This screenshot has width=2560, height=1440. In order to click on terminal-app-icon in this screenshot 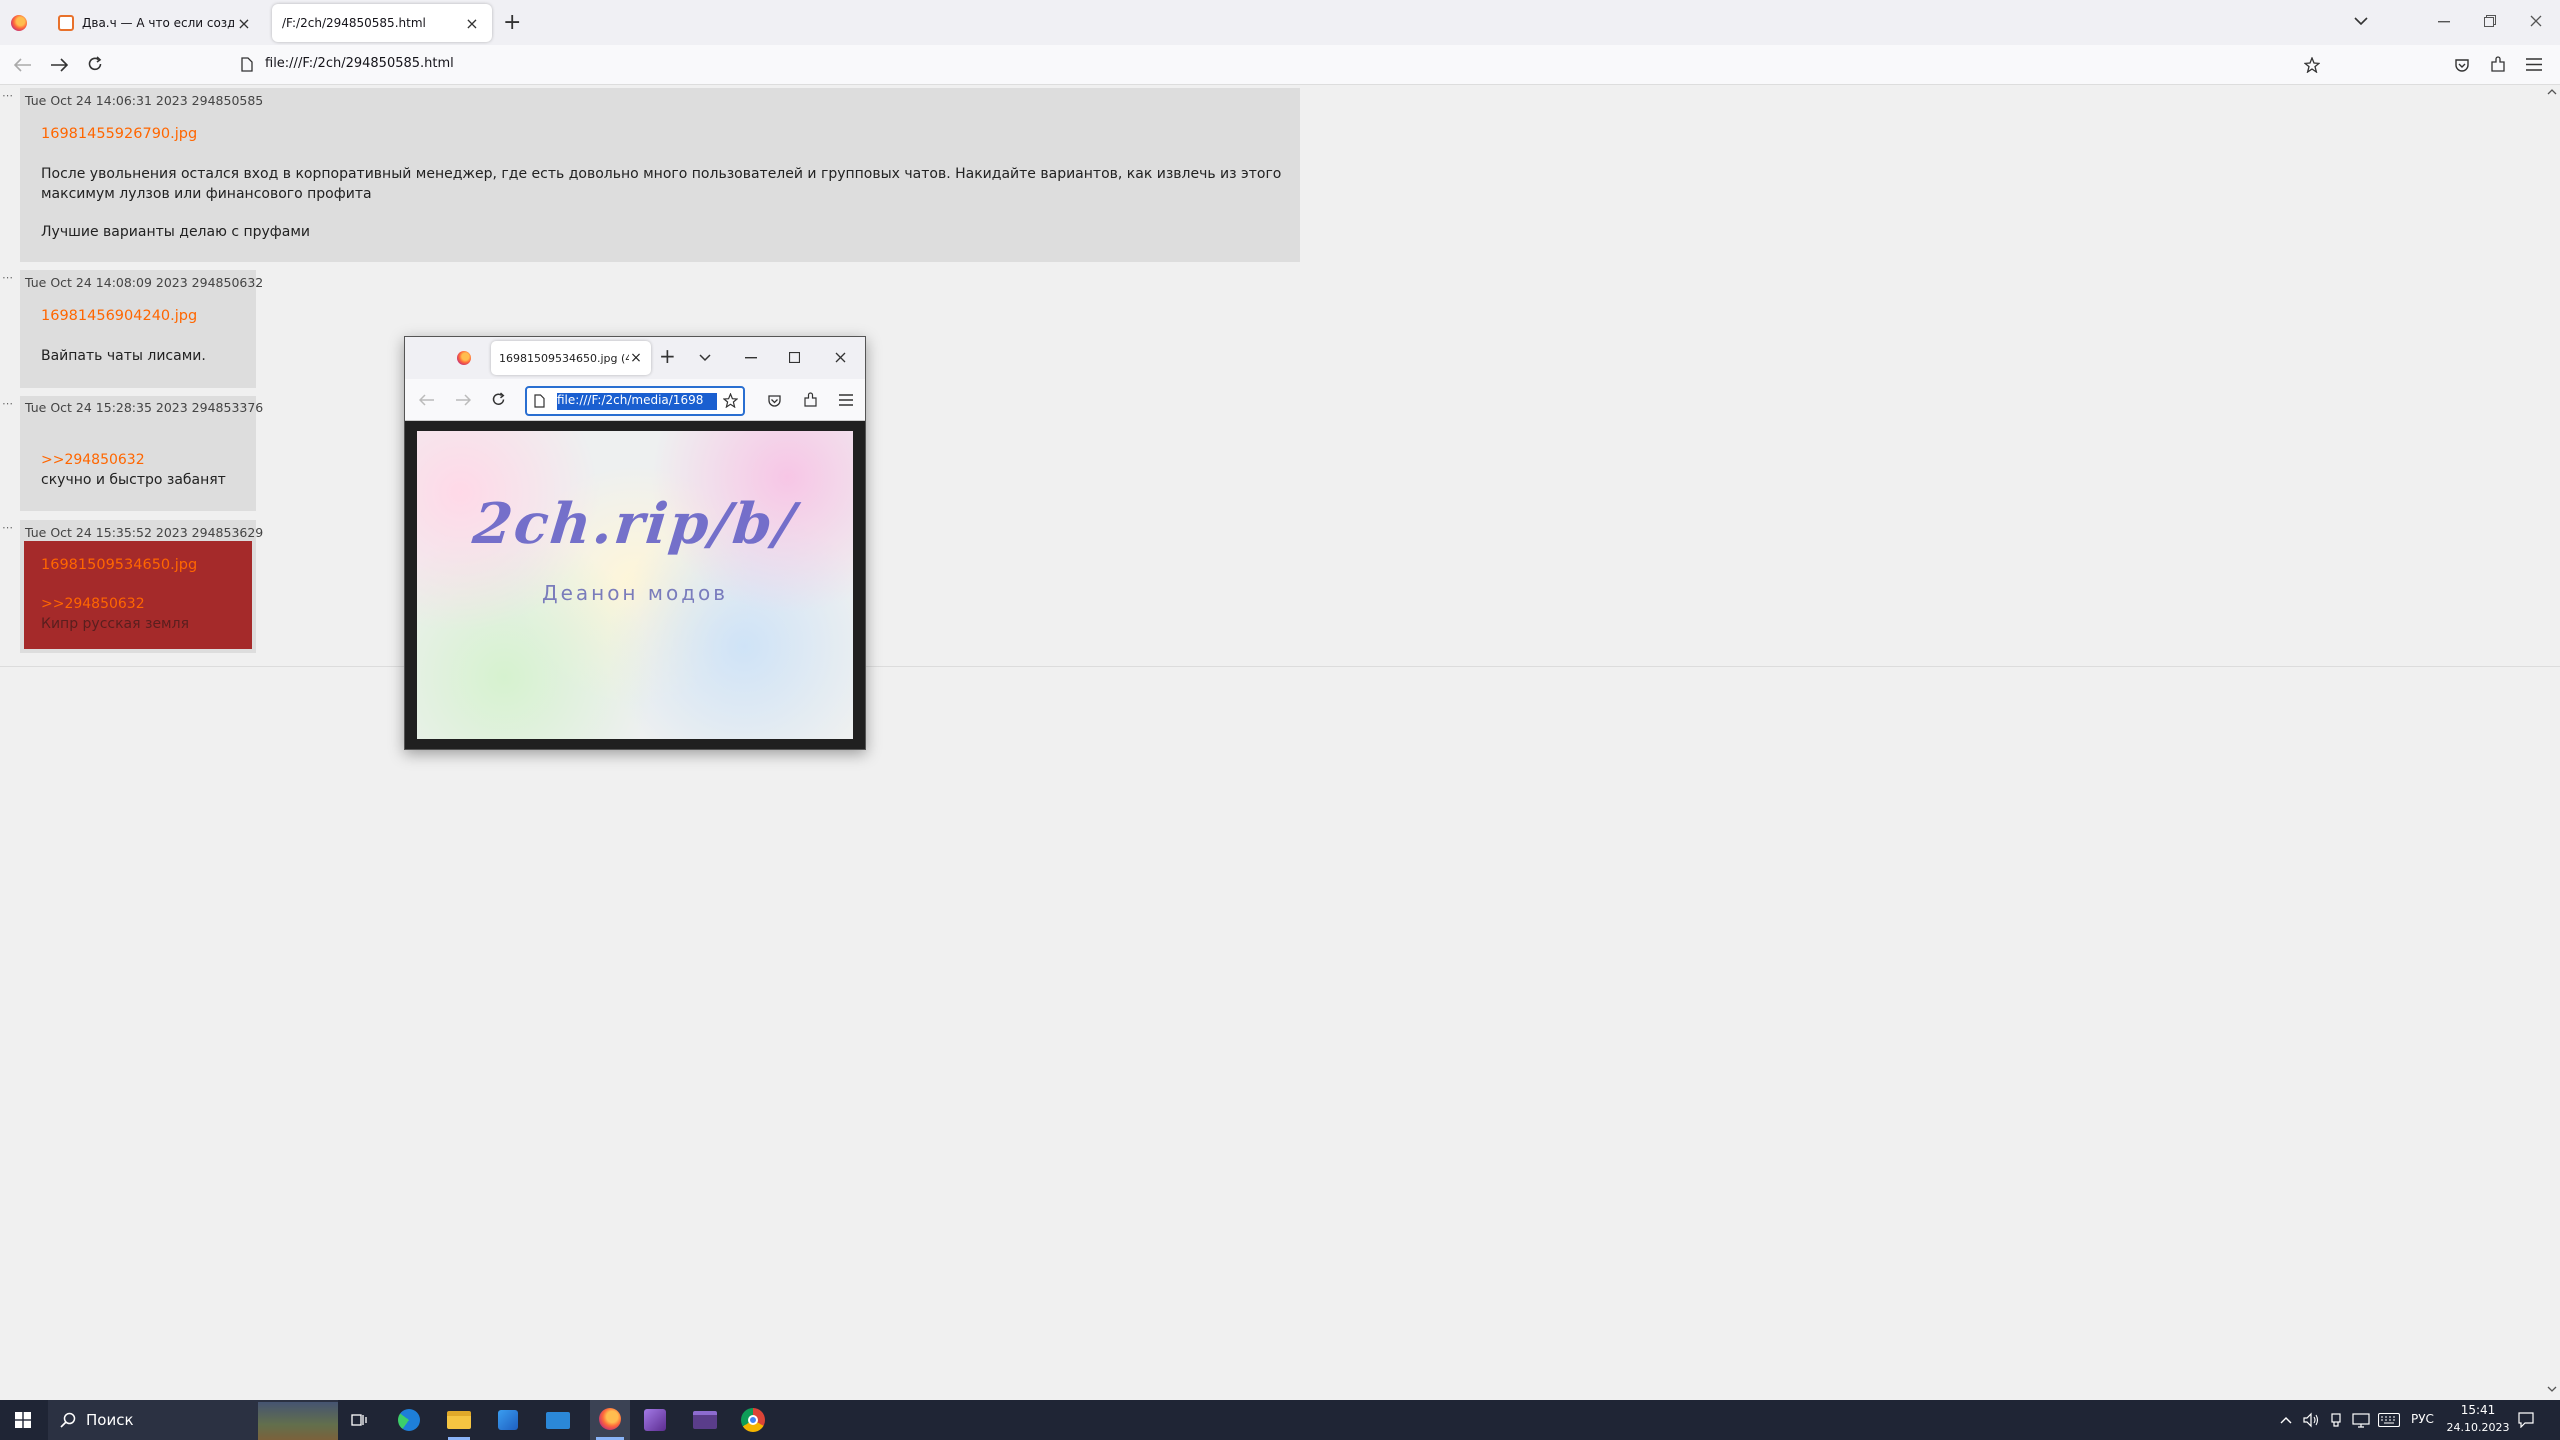, I will do `click(705, 1420)`.